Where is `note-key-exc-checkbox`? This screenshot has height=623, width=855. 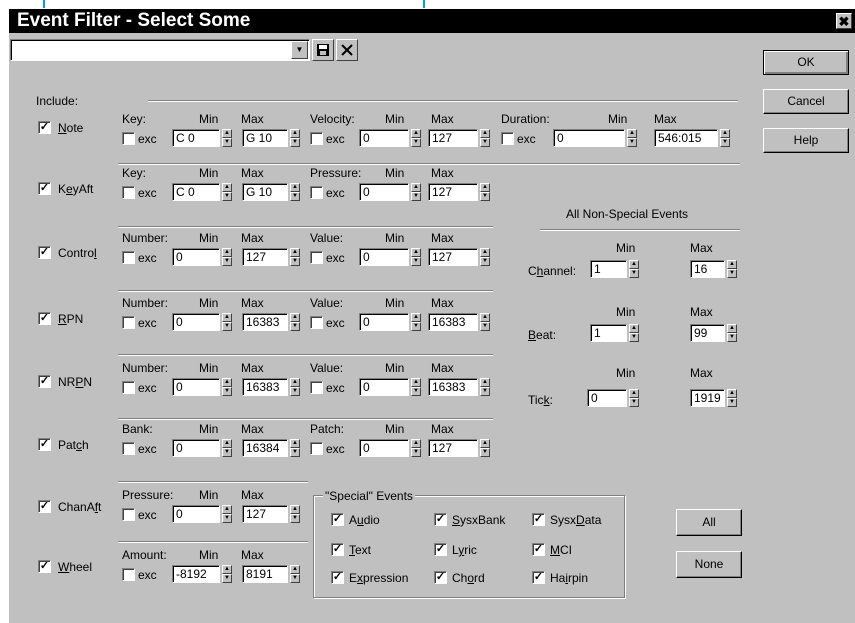
note-key-exc-checkbox is located at coordinates (128, 138).